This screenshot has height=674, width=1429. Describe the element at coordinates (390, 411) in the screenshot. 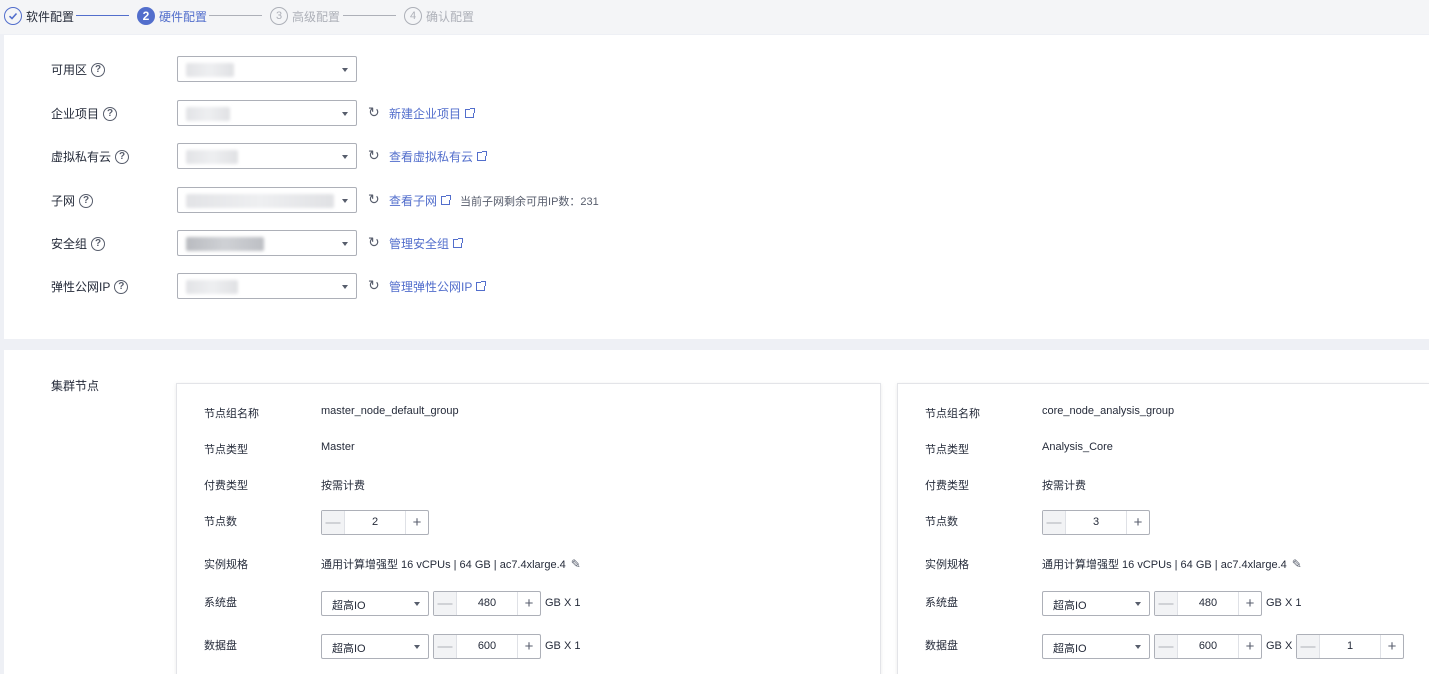

I see `group-name-value: master_node_default_group` at that location.